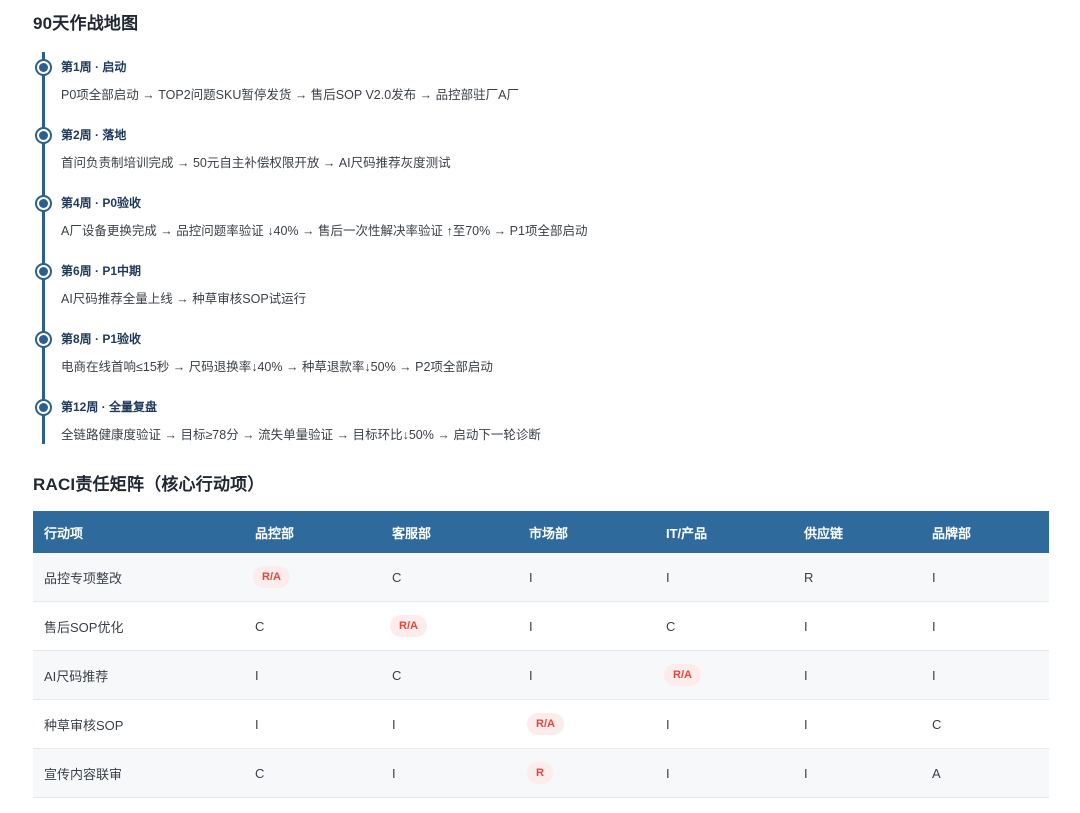  What do you see at coordinates (138, 773) in the screenshot?
I see `action-item-cell: 宣传内容联审` at bounding box center [138, 773].